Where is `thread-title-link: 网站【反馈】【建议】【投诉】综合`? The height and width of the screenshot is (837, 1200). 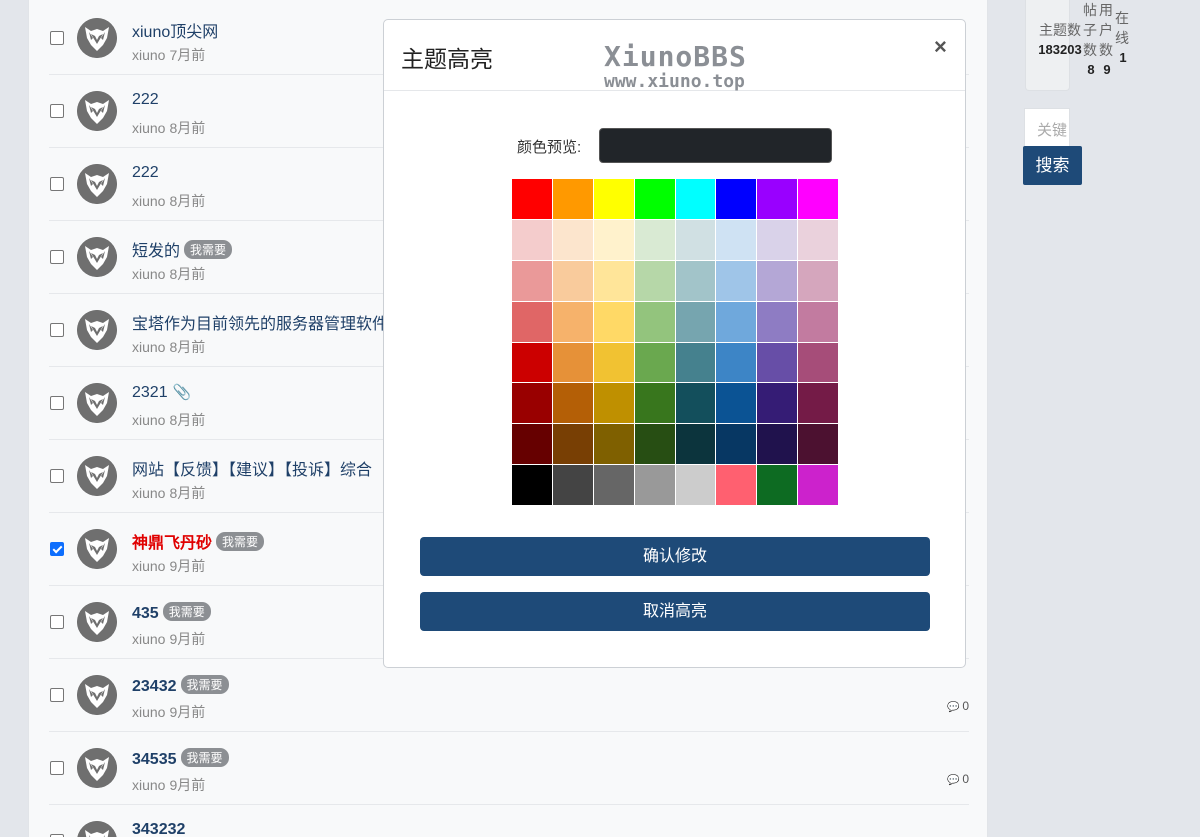
thread-title-link: 网站【反馈】【建议】【投诉】综合 is located at coordinates (252, 468).